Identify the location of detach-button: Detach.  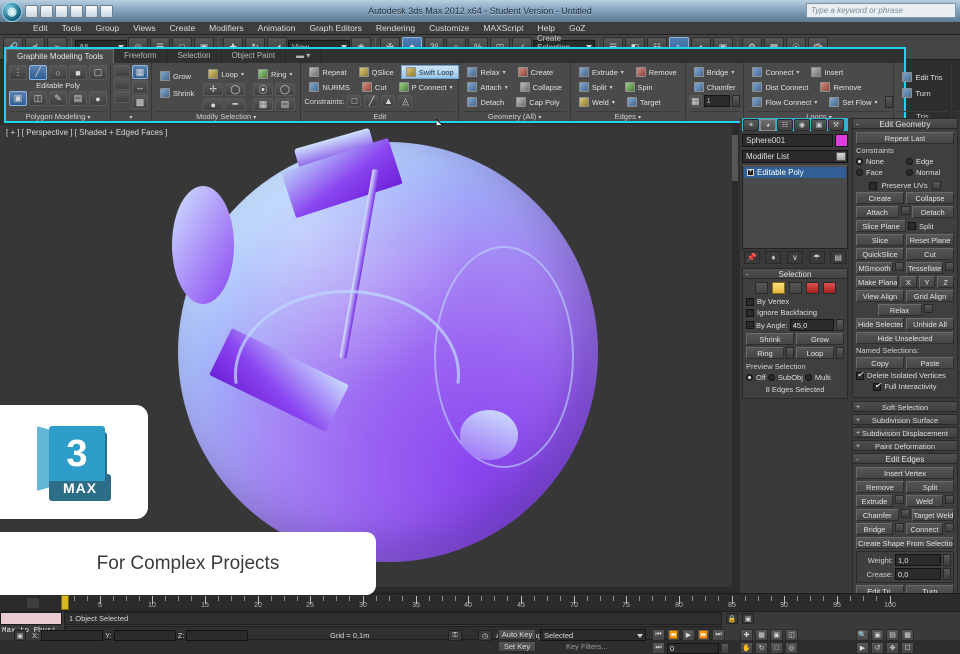
(933, 212).